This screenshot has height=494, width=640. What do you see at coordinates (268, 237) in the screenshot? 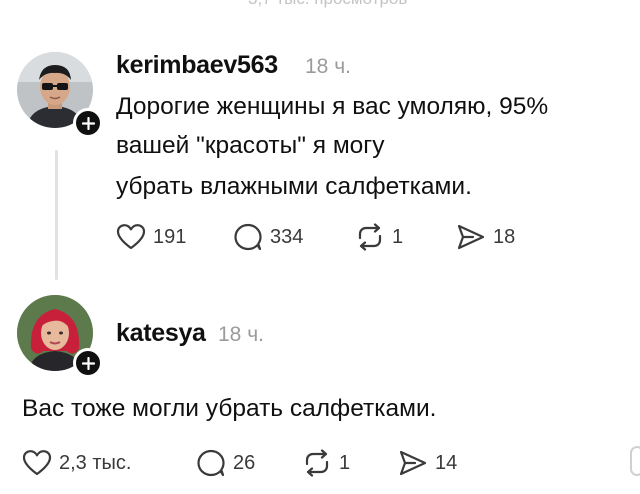
I see `comment-button: 334` at bounding box center [268, 237].